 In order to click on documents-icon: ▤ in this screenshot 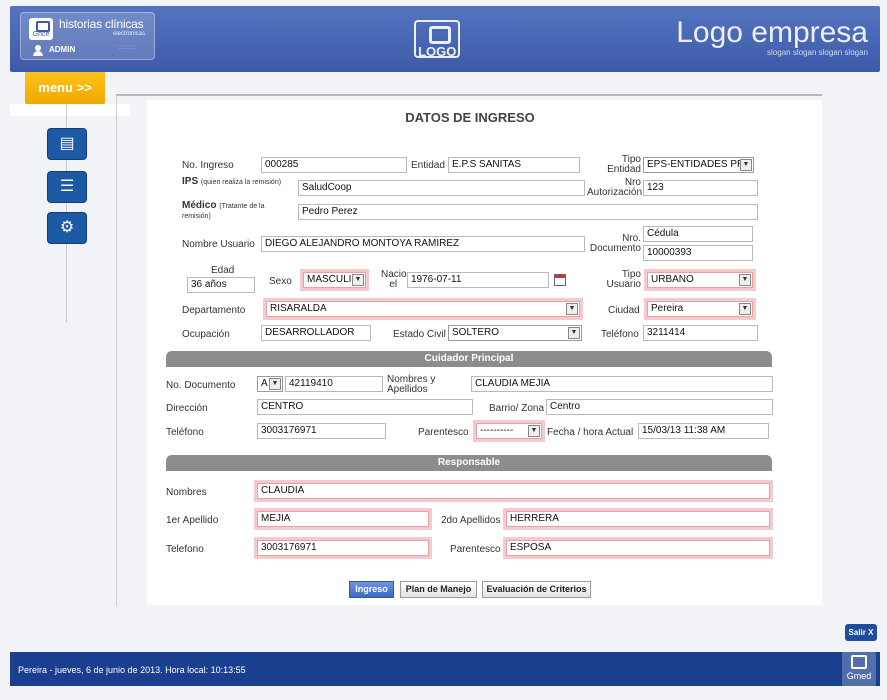, I will do `click(67, 144)`.